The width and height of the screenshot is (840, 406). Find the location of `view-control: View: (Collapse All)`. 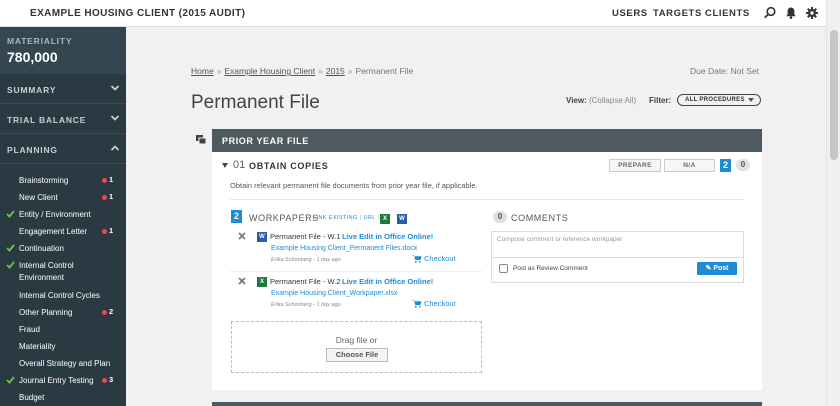

view-control: View: (Collapse All) is located at coordinates (601, 100).